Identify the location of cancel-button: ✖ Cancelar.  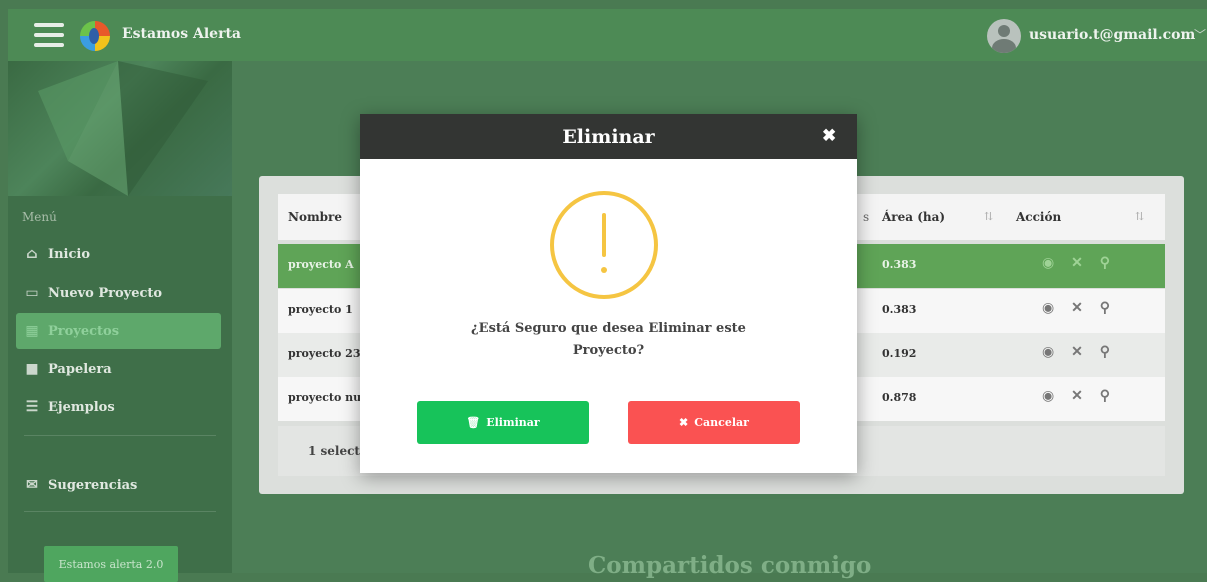
(714, 422).